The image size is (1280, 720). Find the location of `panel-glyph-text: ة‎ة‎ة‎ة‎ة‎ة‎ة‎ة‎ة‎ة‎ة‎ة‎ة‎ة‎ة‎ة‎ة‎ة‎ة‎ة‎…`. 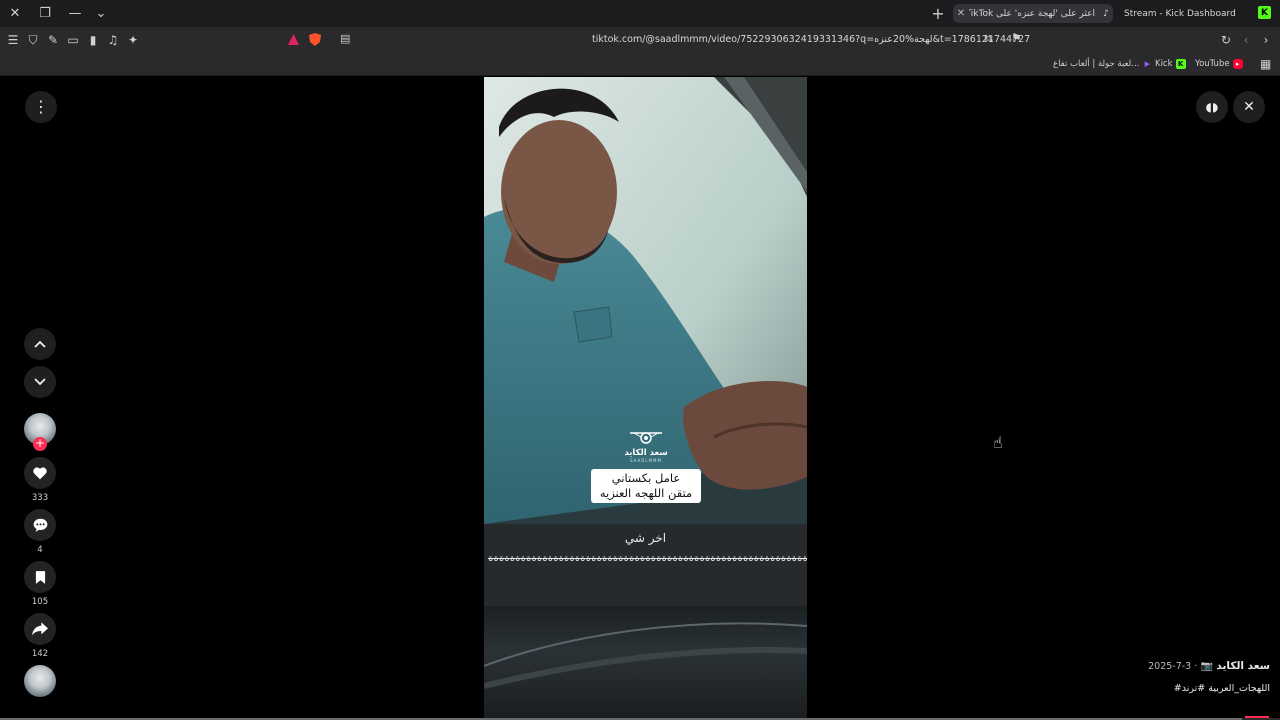

panel-glyph-text: ة‎ة‎ة‎ة‎ة‎ة‎ة‎ة‎ة‎ة‎ة‎ة‎ة‎ة‎ة‎ة‎ة‎ة‎ة‎ة‎… is located at coordinates (647, 559).